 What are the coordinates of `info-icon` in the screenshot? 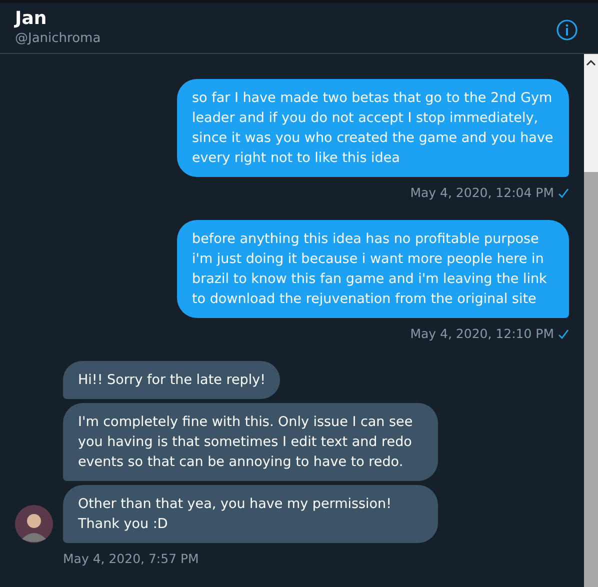 It's located at (567, 30).